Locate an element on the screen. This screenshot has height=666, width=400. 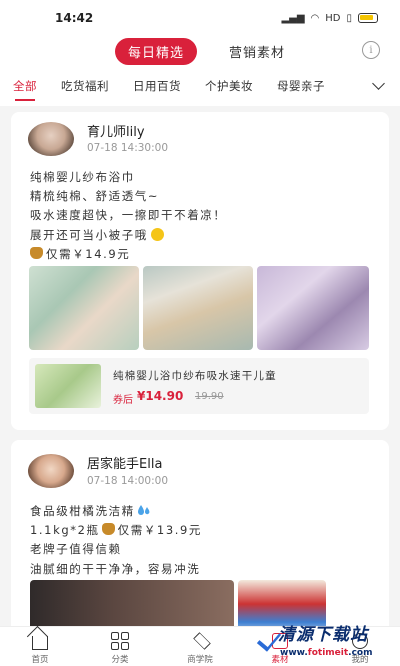
category-daily-goods: 日用百货 is located at coordinates (157, 86).